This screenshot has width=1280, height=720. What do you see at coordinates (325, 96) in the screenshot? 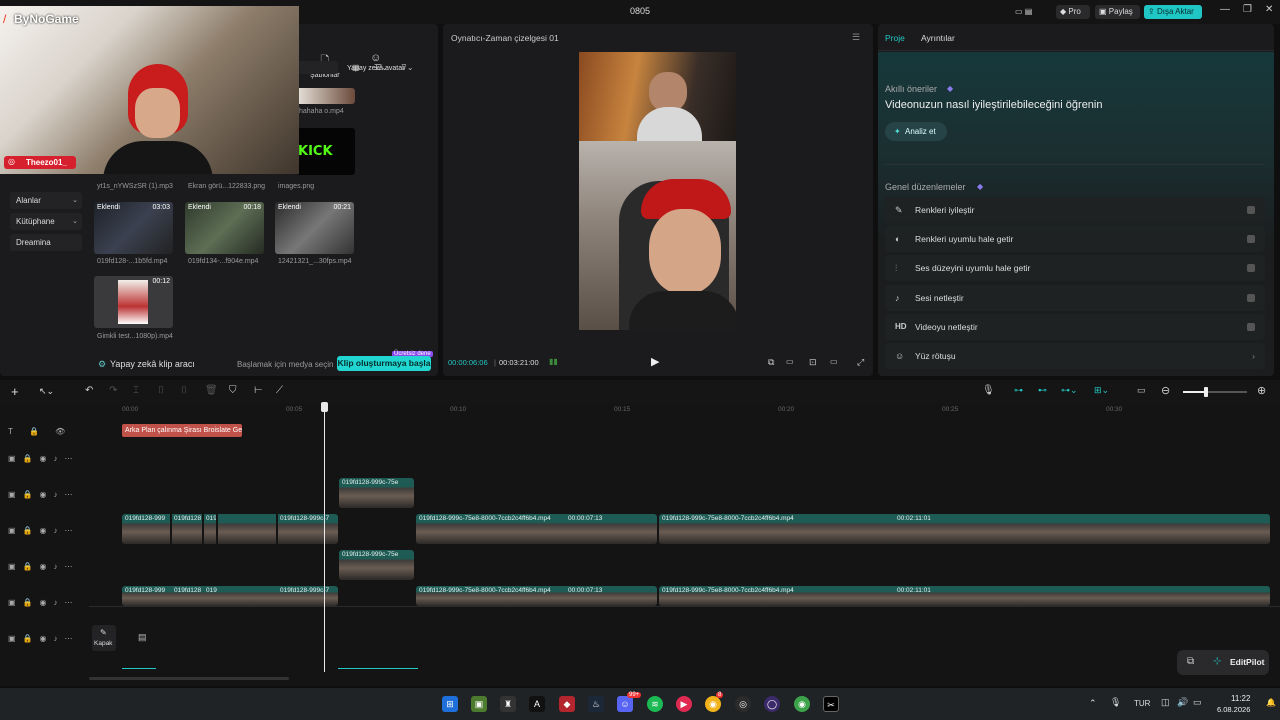
I see `media-tile` at bounding box center [325, 96].